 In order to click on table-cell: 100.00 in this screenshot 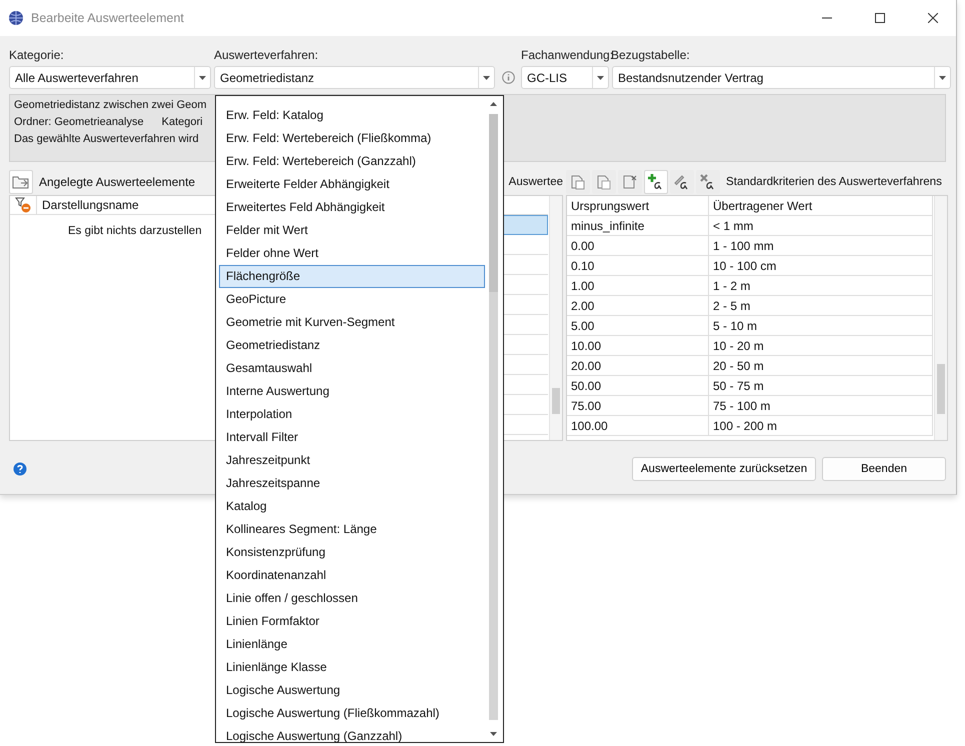, I will do `click(638, 425)`.